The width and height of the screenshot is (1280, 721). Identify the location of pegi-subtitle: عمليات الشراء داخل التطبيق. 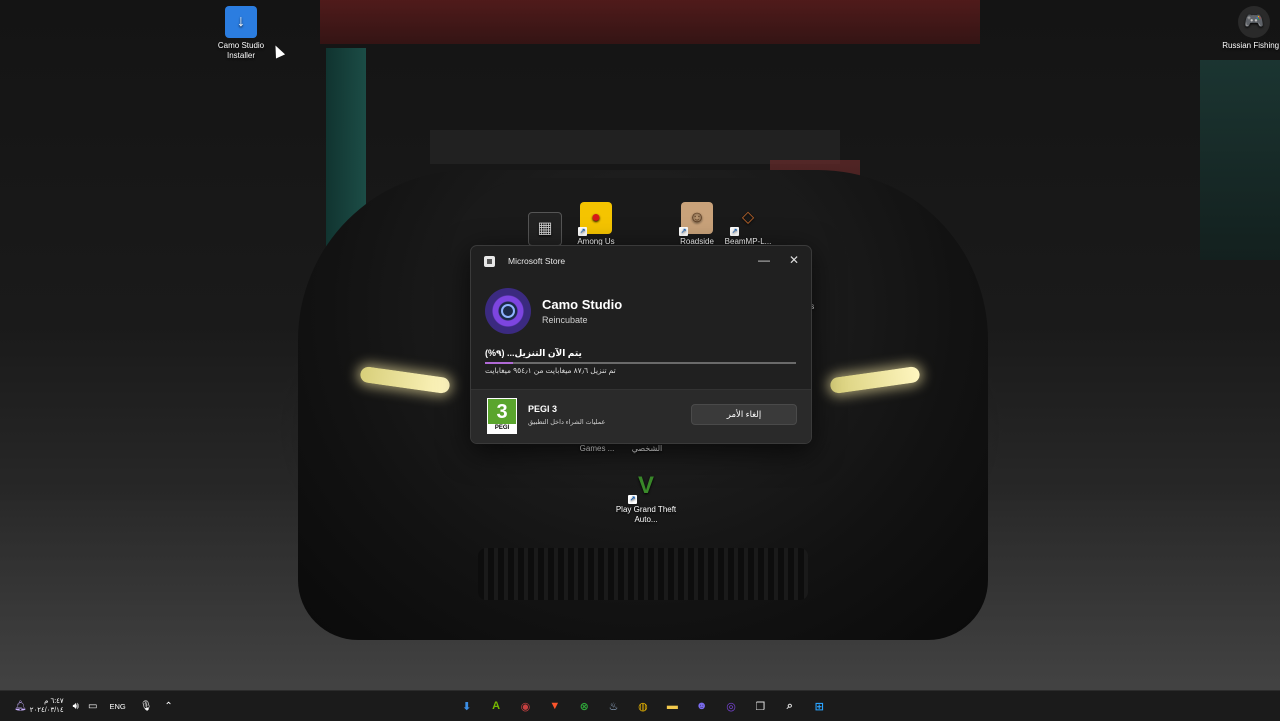
(567, 422).